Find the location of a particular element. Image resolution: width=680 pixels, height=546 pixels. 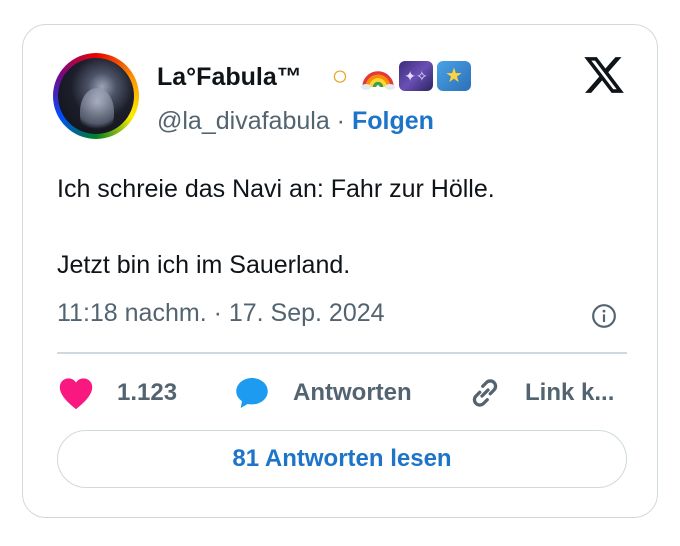

author-handle-row: @la_divafabula · Folgen is located at coordinates (295, 121).